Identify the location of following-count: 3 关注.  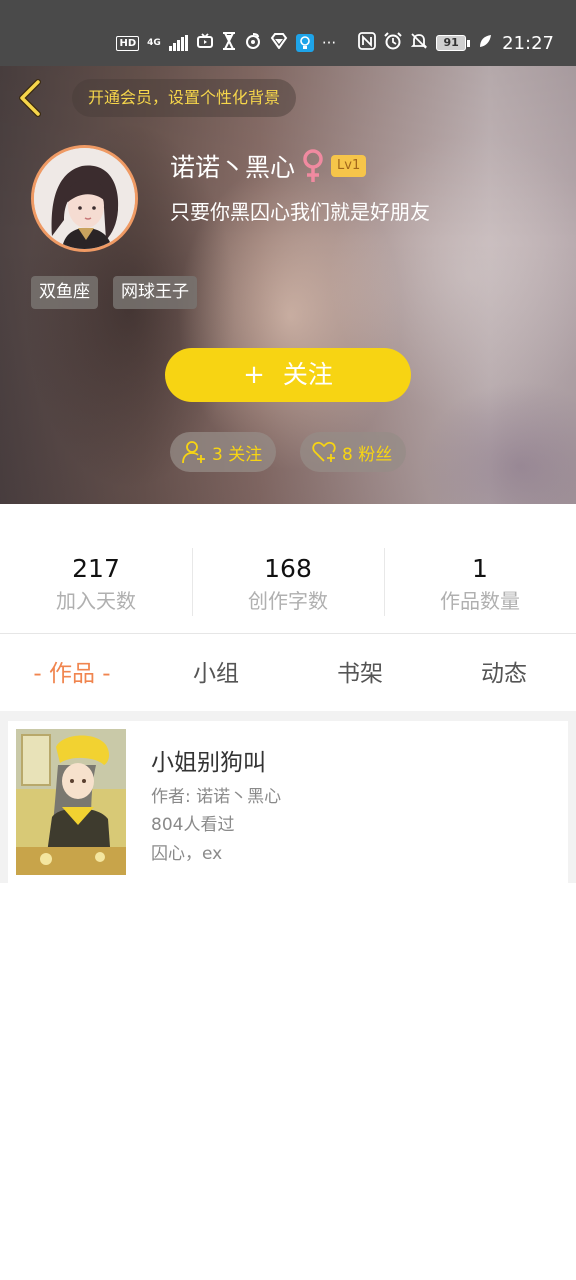
(237, 454).